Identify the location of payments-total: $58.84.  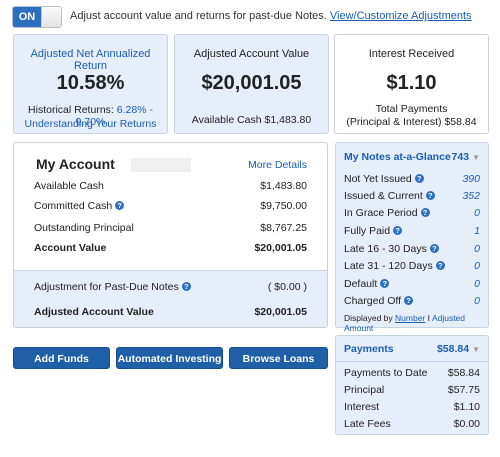
(453, 349).